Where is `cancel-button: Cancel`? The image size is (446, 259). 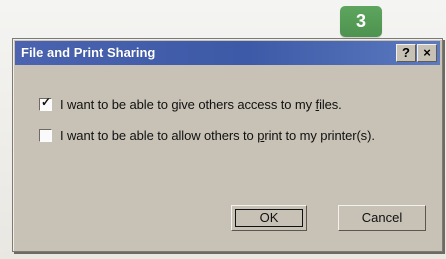 cancel-button: Cancel is located at coordinates (382, 218).